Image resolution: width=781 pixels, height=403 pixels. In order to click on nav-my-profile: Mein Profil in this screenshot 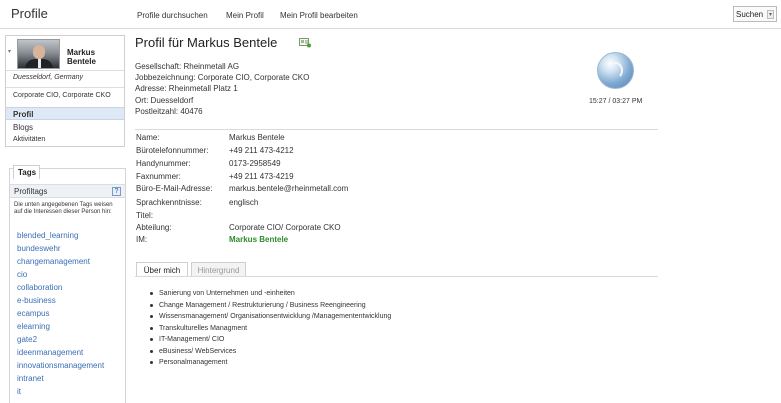, I will do `click(245, 15)`.